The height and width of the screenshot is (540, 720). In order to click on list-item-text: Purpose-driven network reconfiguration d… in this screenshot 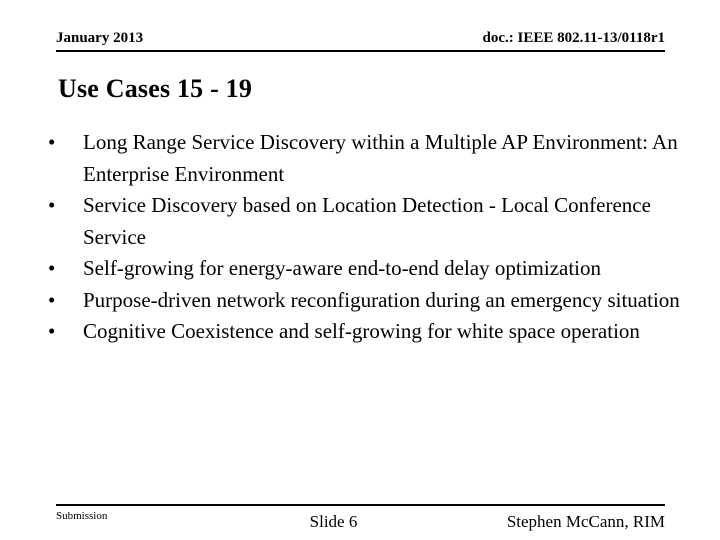, I will do `click(381, 299)`.